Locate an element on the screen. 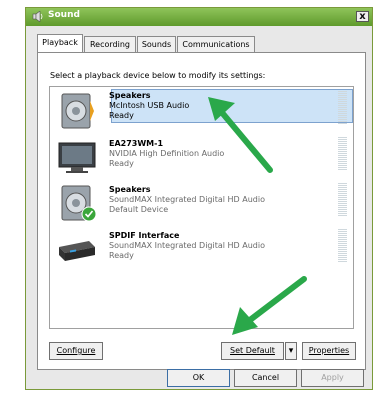 The height and width of the screenshot is (394, 377). window-title: Sound is located at coordinates (64, 15).